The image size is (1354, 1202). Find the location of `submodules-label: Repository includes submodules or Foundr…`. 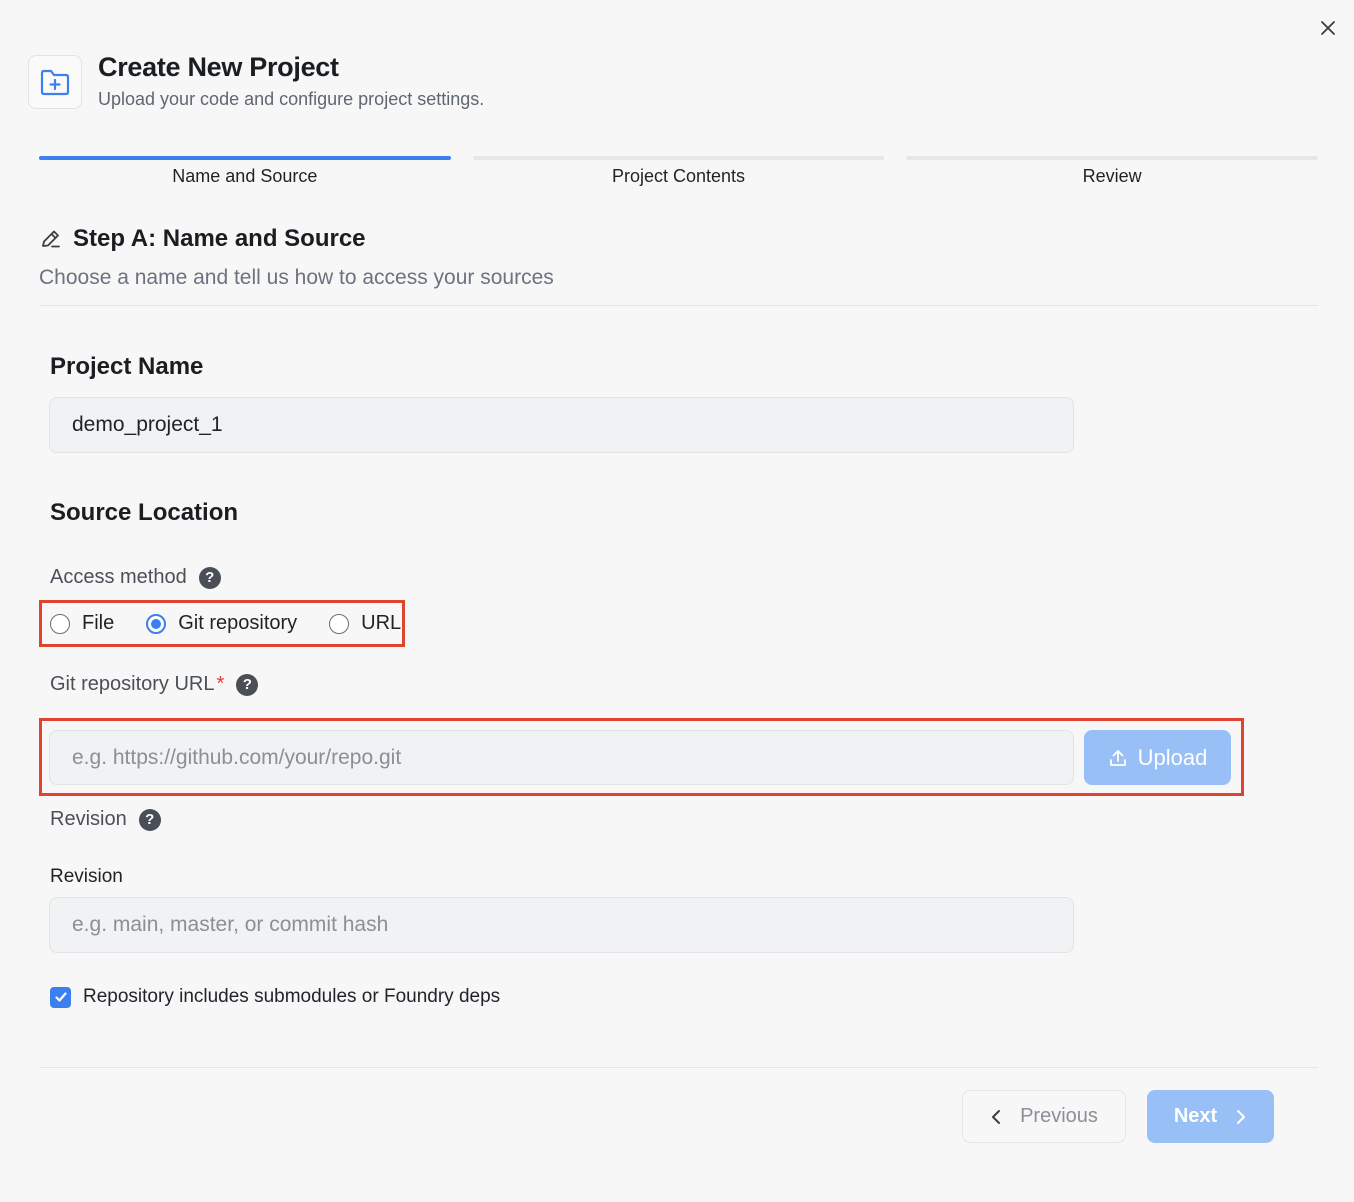

submodules-label: Repository includes submodules or Foundr… is located at coordinates (292, 996).